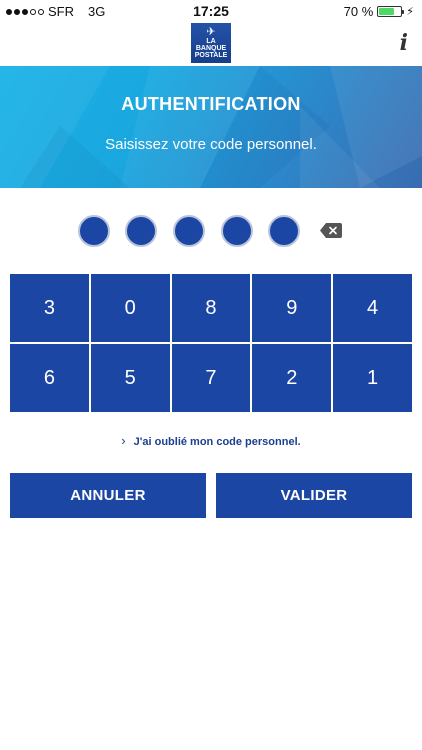 This screenshot has height=750, width=422. I want to click on battery-icon, so click(391, 11).